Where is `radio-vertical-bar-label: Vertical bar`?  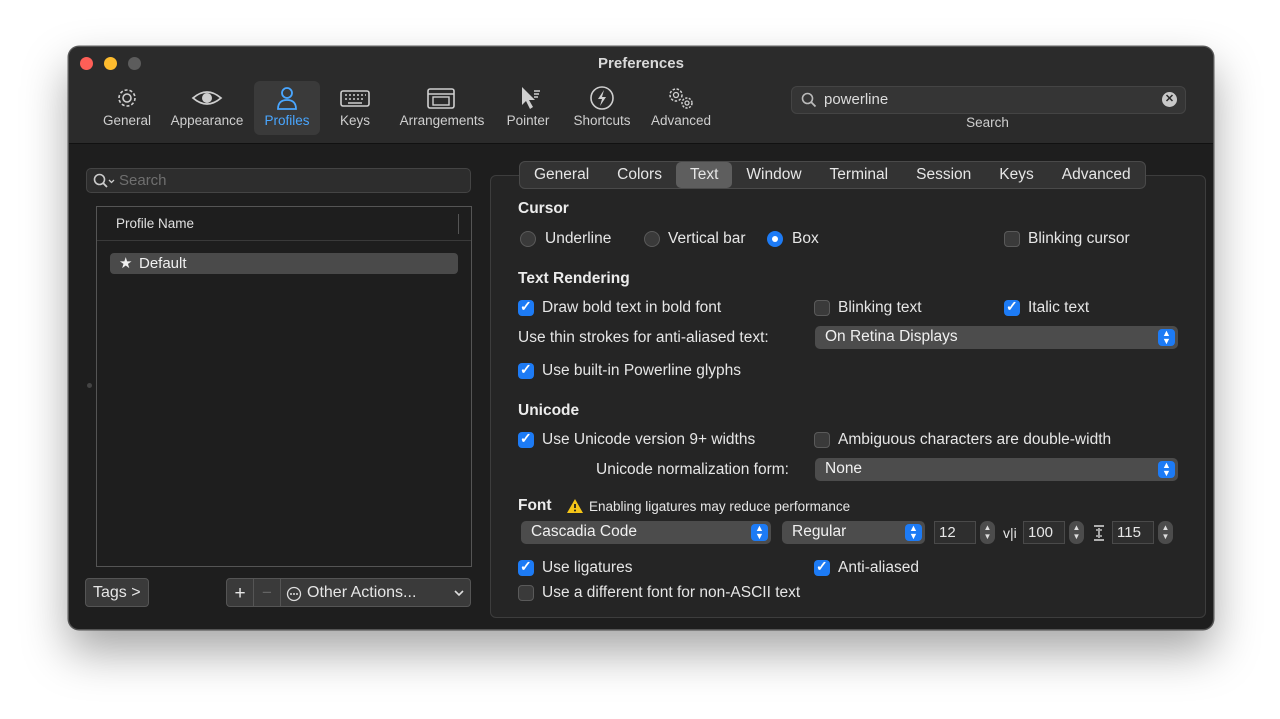
radio-vertical-bar-label: Vertical bar is located at coordinates (707, 238).